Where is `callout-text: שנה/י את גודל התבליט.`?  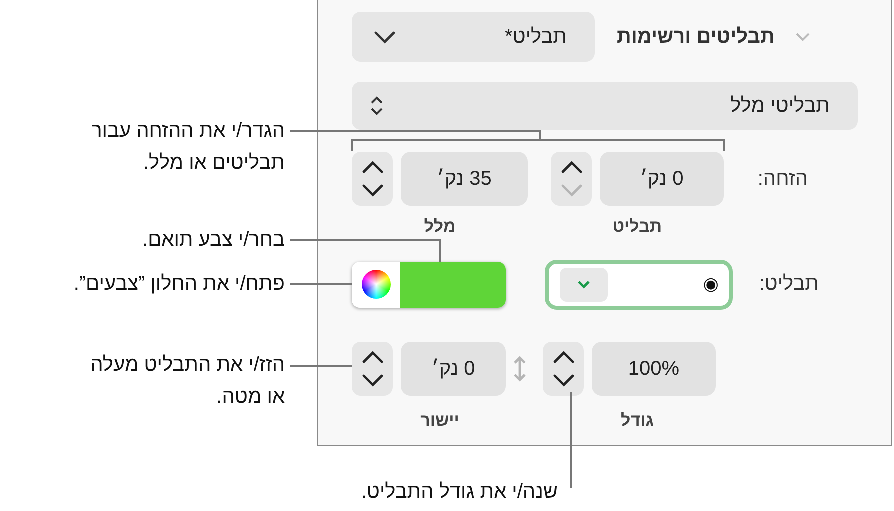
callout-text: שנה/י את גודל התבליט. is located at coordinates (459, 492).